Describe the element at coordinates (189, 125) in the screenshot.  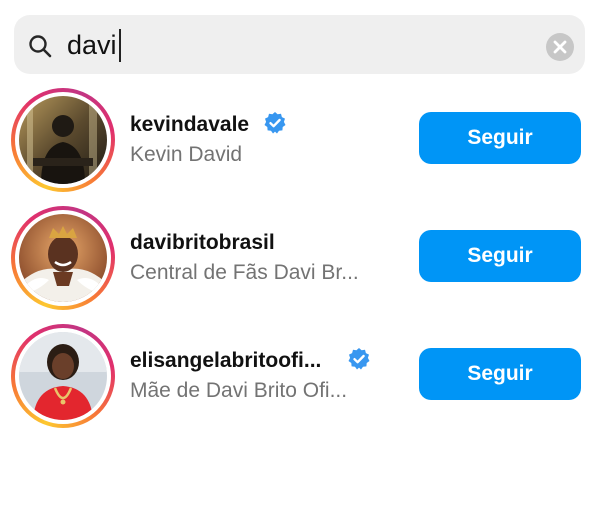
I see `username: kevindavale` at that location.